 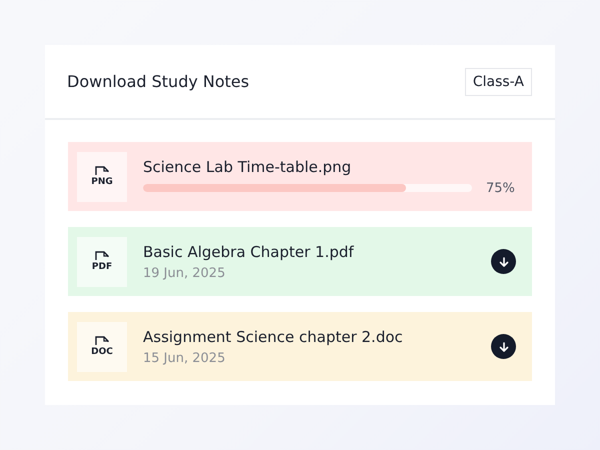 I want to click on file-name: Science Lab Time-table.png, so click(x=247, y=167).